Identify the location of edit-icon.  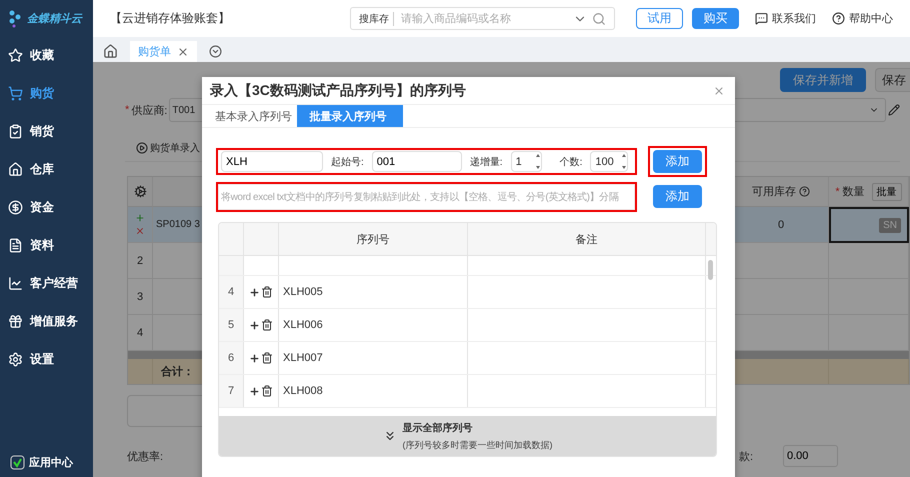
(894, 110).